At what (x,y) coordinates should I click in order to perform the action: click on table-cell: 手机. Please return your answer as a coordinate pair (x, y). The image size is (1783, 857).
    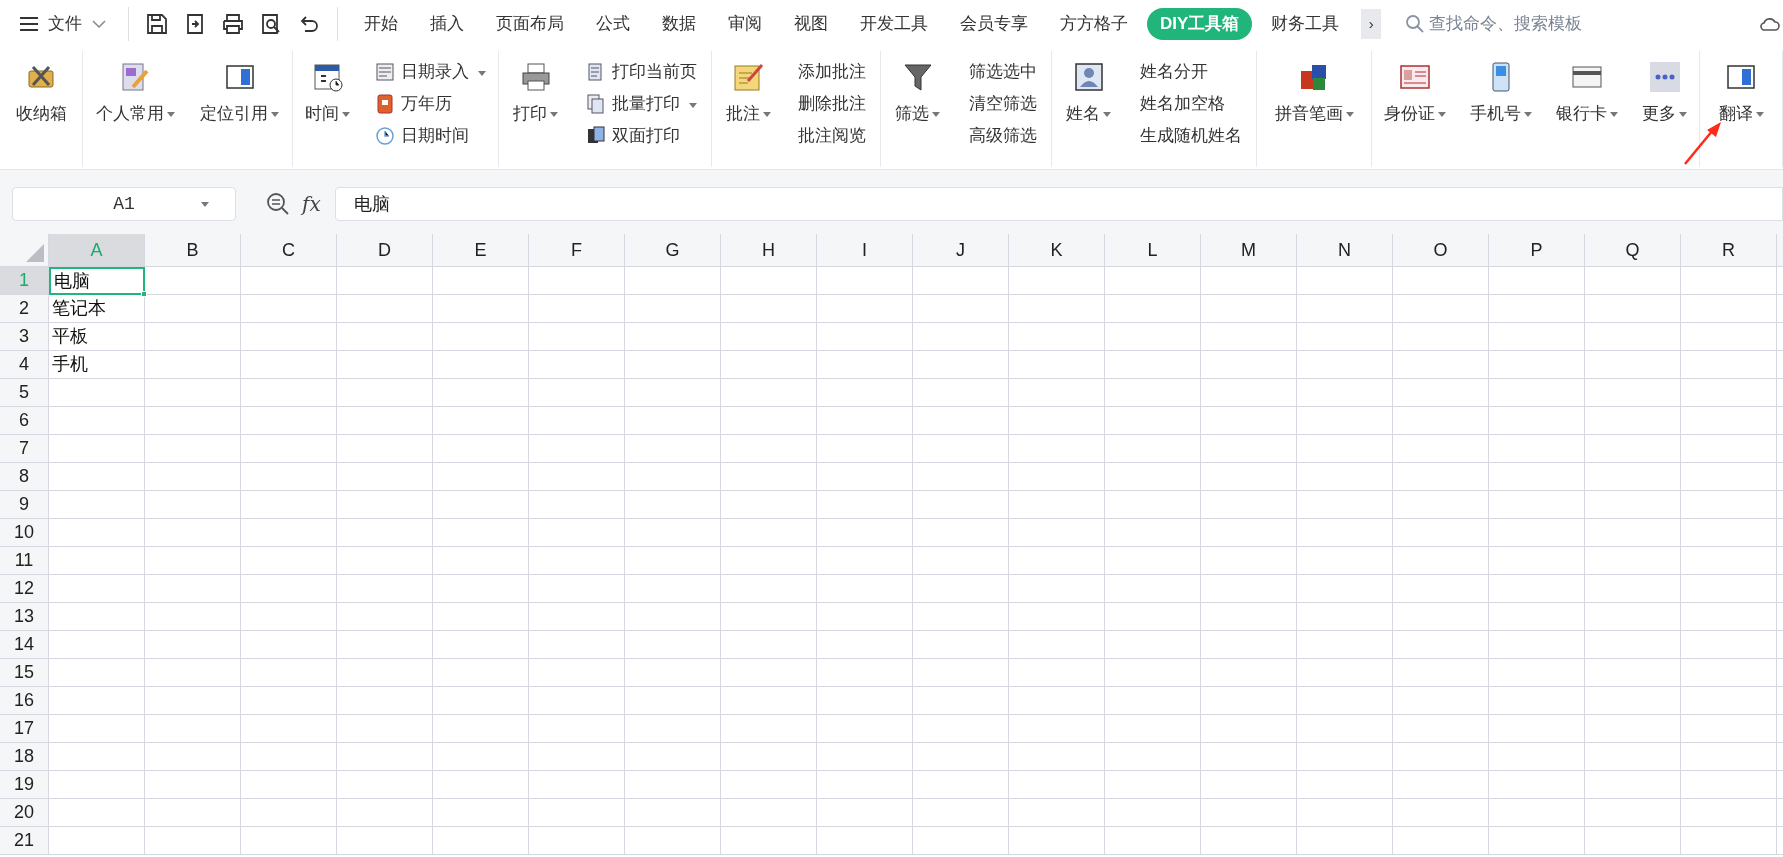
    Looking at the image, I should click on (97, 365).